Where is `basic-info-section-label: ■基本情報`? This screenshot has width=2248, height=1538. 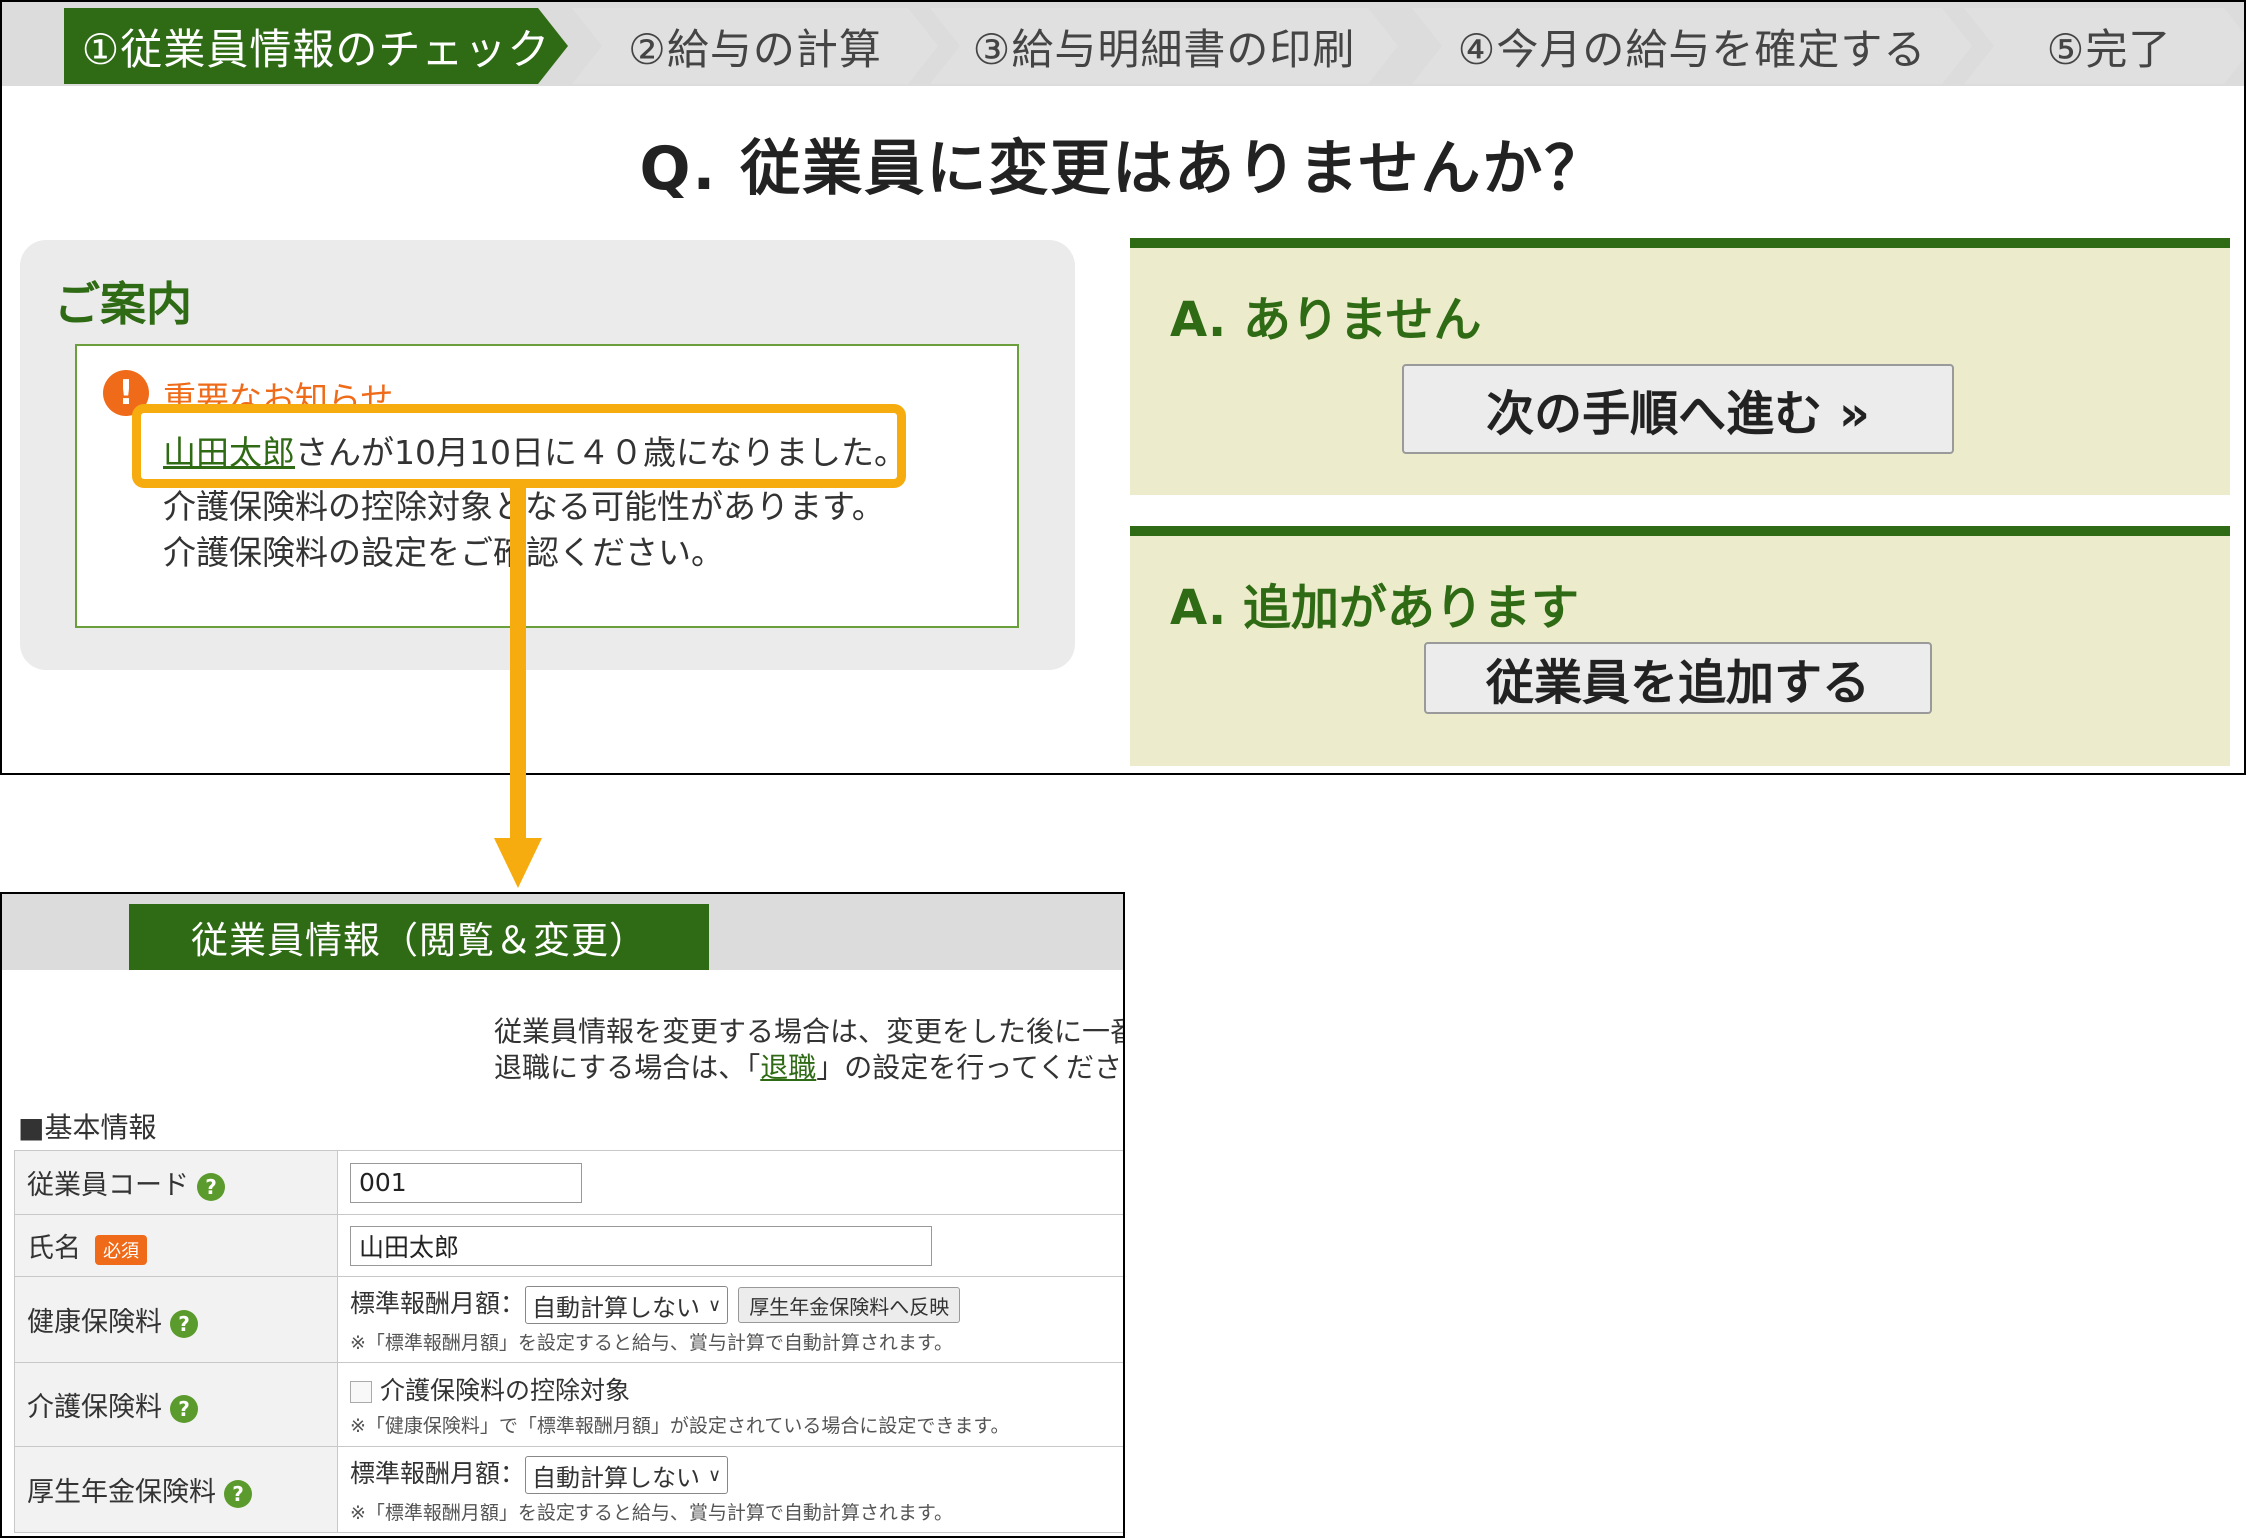 basic-info-section-label: ■基本情報 is located at coordinates (87, 1127).